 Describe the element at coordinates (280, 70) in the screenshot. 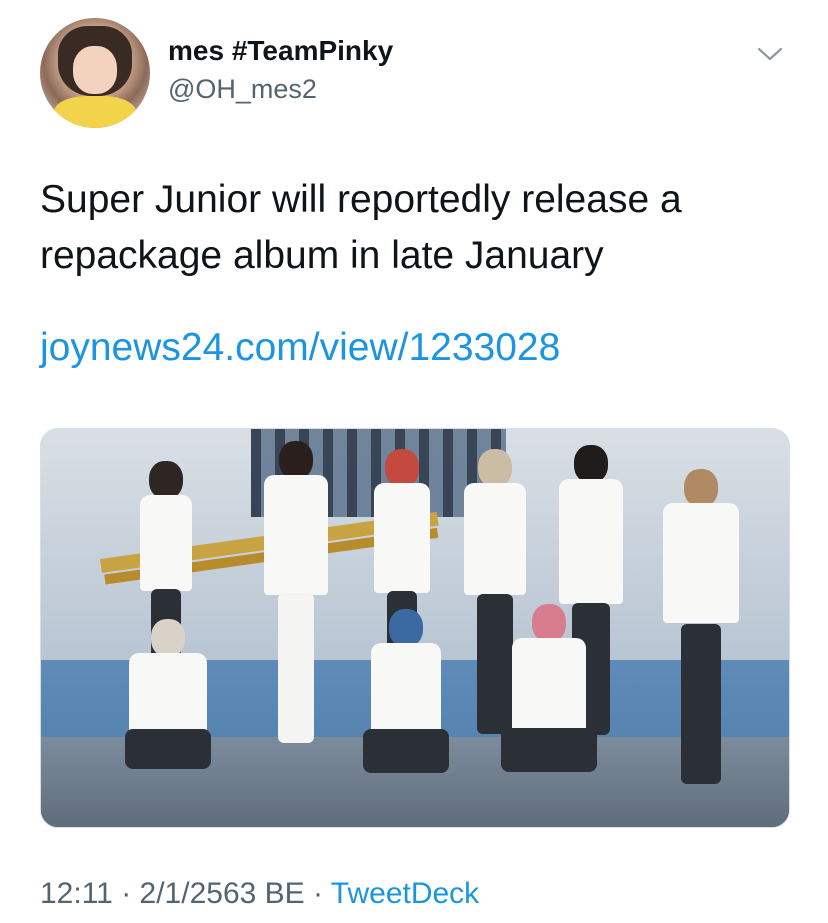

I see `user-names: mes #TeamPinky @OH_mes2` at that location.